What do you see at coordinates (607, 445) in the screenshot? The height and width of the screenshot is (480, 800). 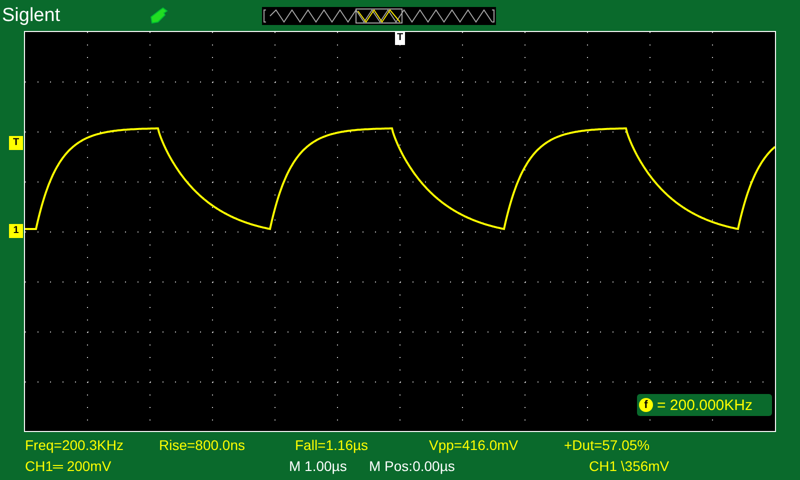 I see `measurement-reading: +Dut=57.05%` at bounding box center [607, 445].